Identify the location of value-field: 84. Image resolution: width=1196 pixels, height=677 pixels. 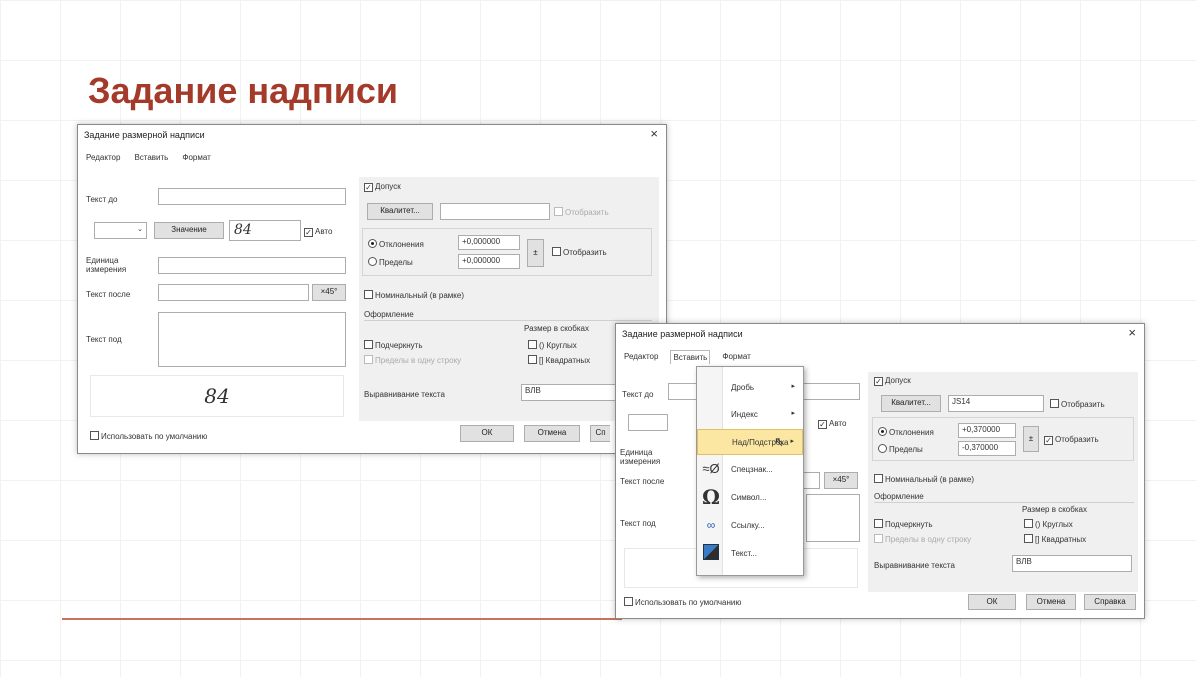
(265, 230).